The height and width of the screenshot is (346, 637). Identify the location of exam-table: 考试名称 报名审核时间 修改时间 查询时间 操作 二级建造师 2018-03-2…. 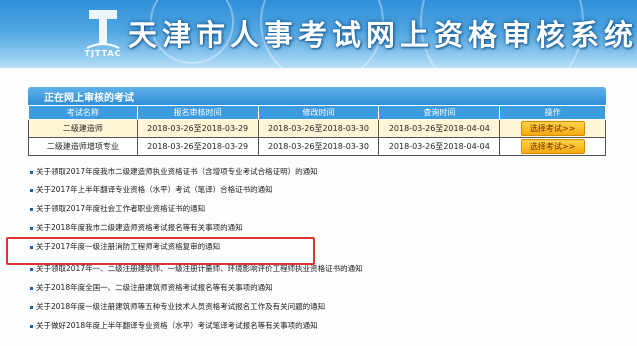
(317, 130).